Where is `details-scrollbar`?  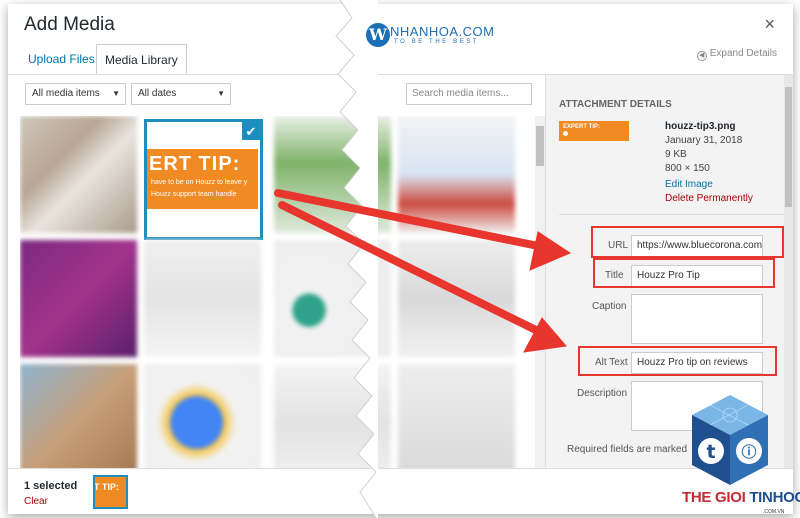
details-scrollbar is located at coordinates (788, 271).